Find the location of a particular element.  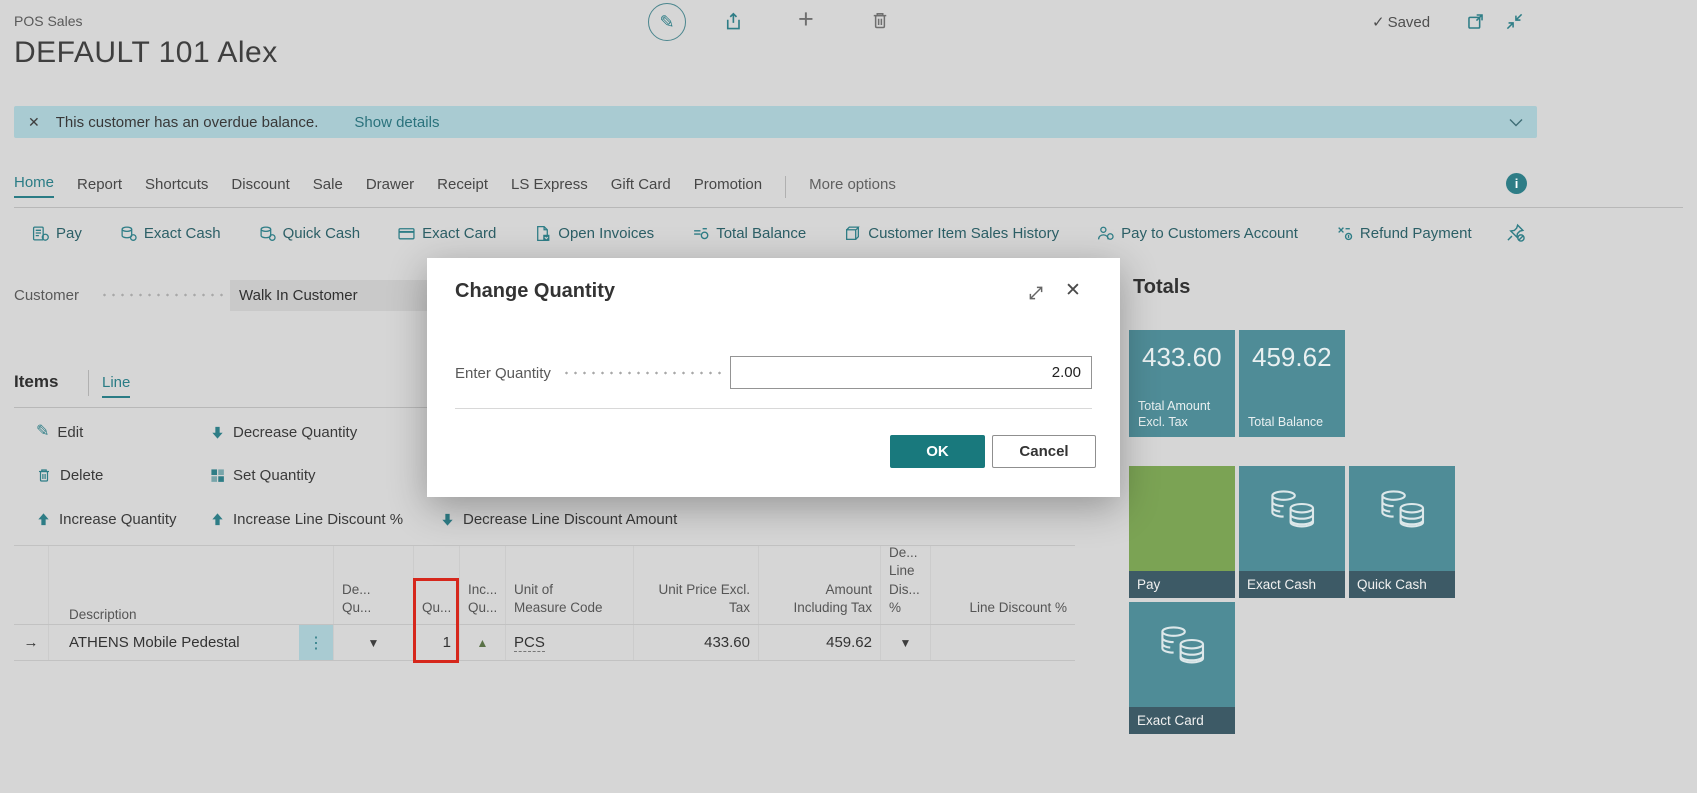

tab-line: Line is located at coordinates (116, 386).